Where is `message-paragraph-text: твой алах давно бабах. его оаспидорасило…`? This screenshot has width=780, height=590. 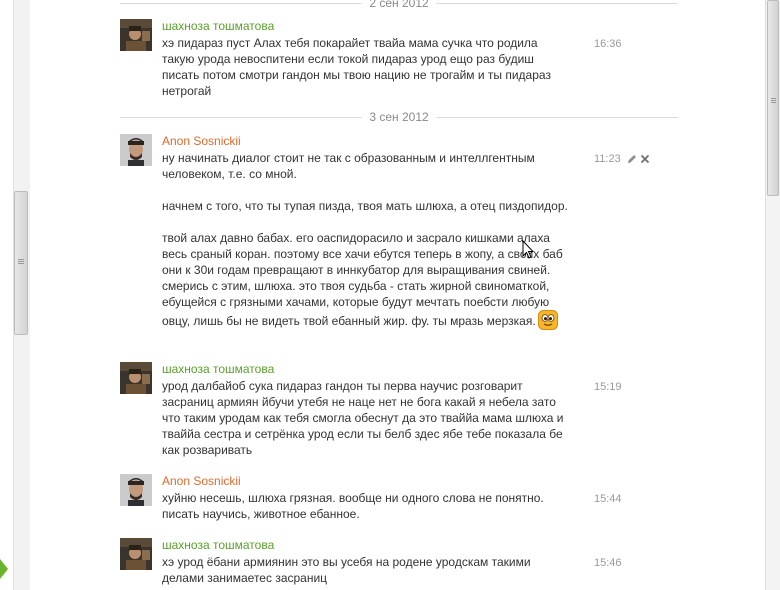
message-paragraph-text: твой алах давно бабах. его оаспидорасило… is located at coordinates (362, 279).